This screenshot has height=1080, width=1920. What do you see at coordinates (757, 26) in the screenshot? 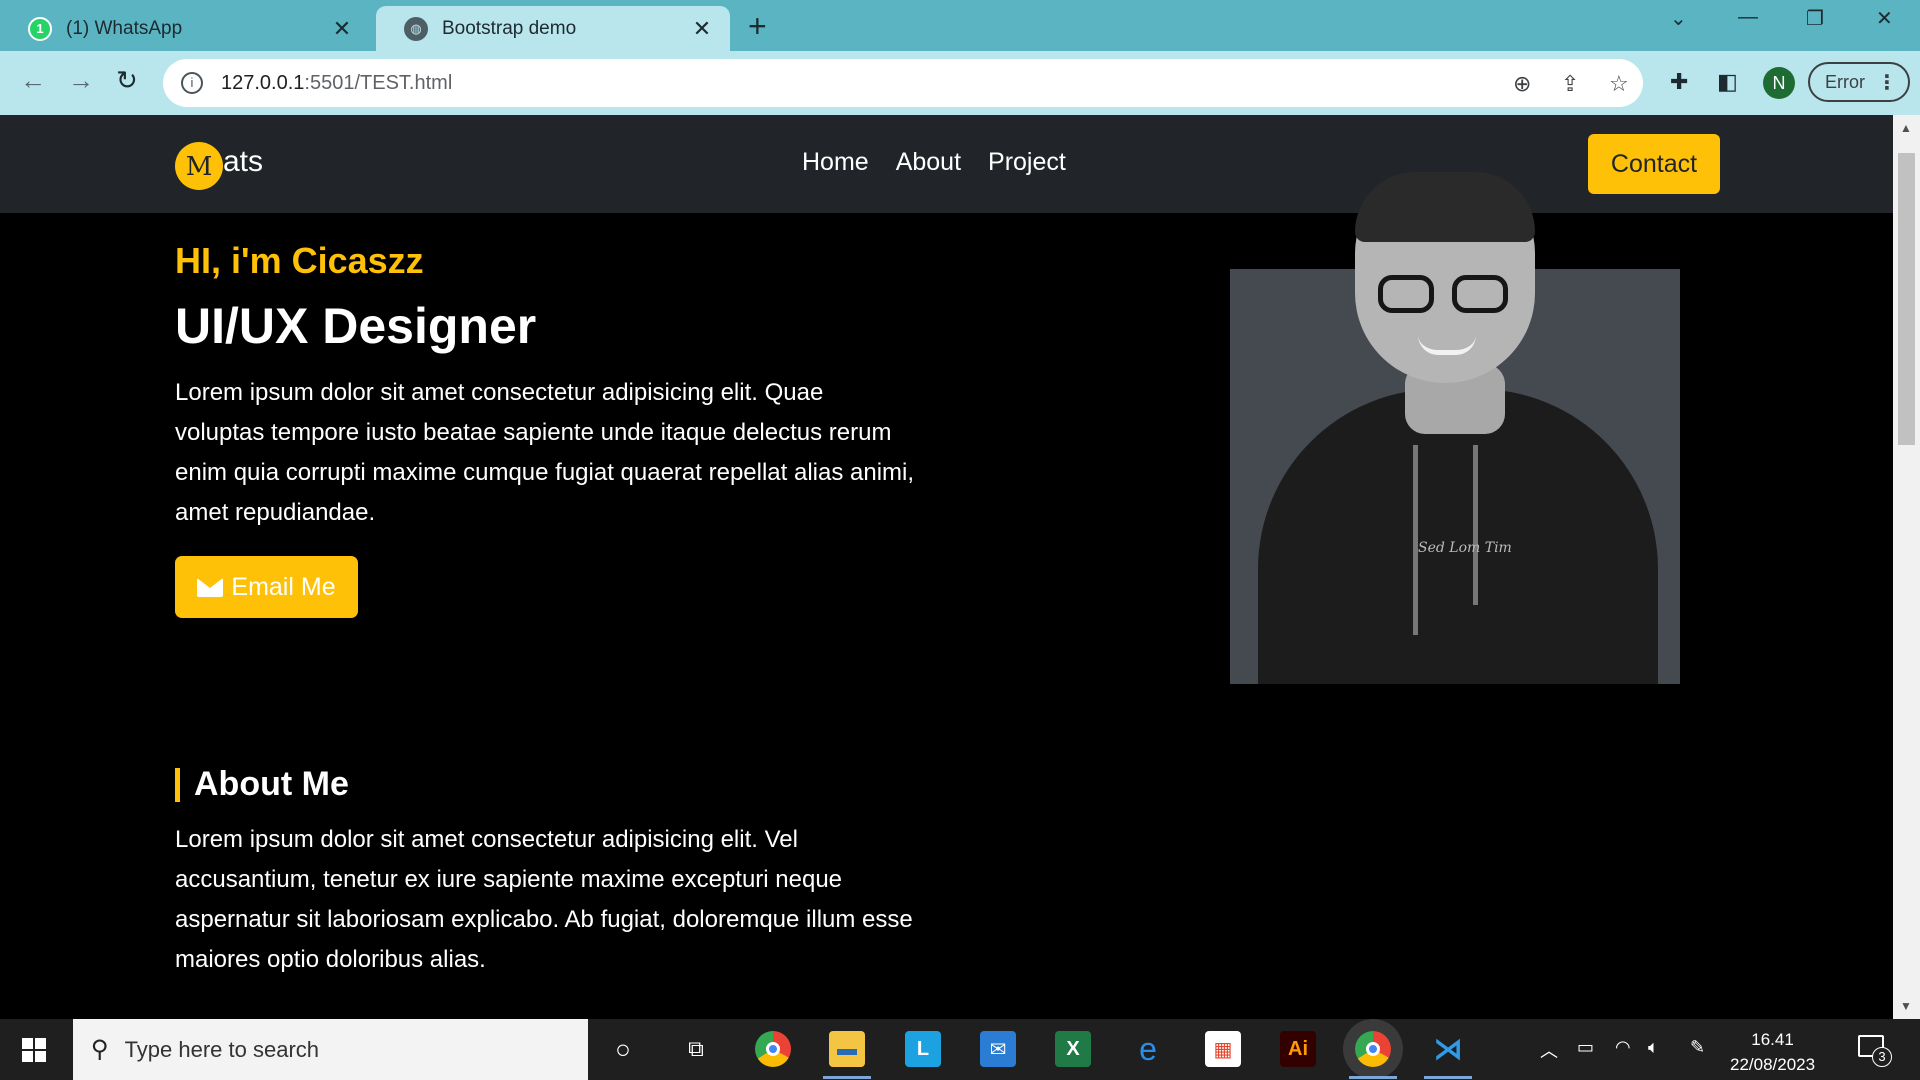
I see `new-tab-button: +` at bounding box center [757, 26].